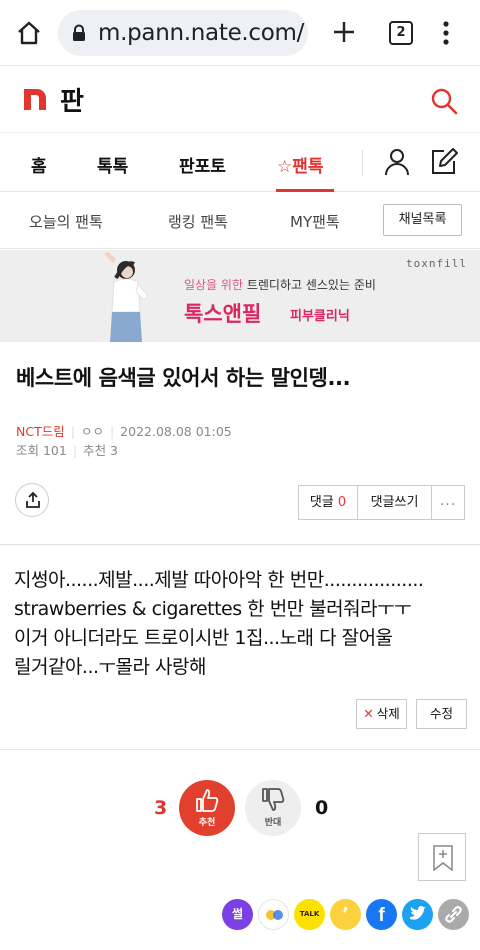 Image resolution: width=480 pixels, height=950 pixels. I want to click on active-tab-indicator, so click(305, 190).